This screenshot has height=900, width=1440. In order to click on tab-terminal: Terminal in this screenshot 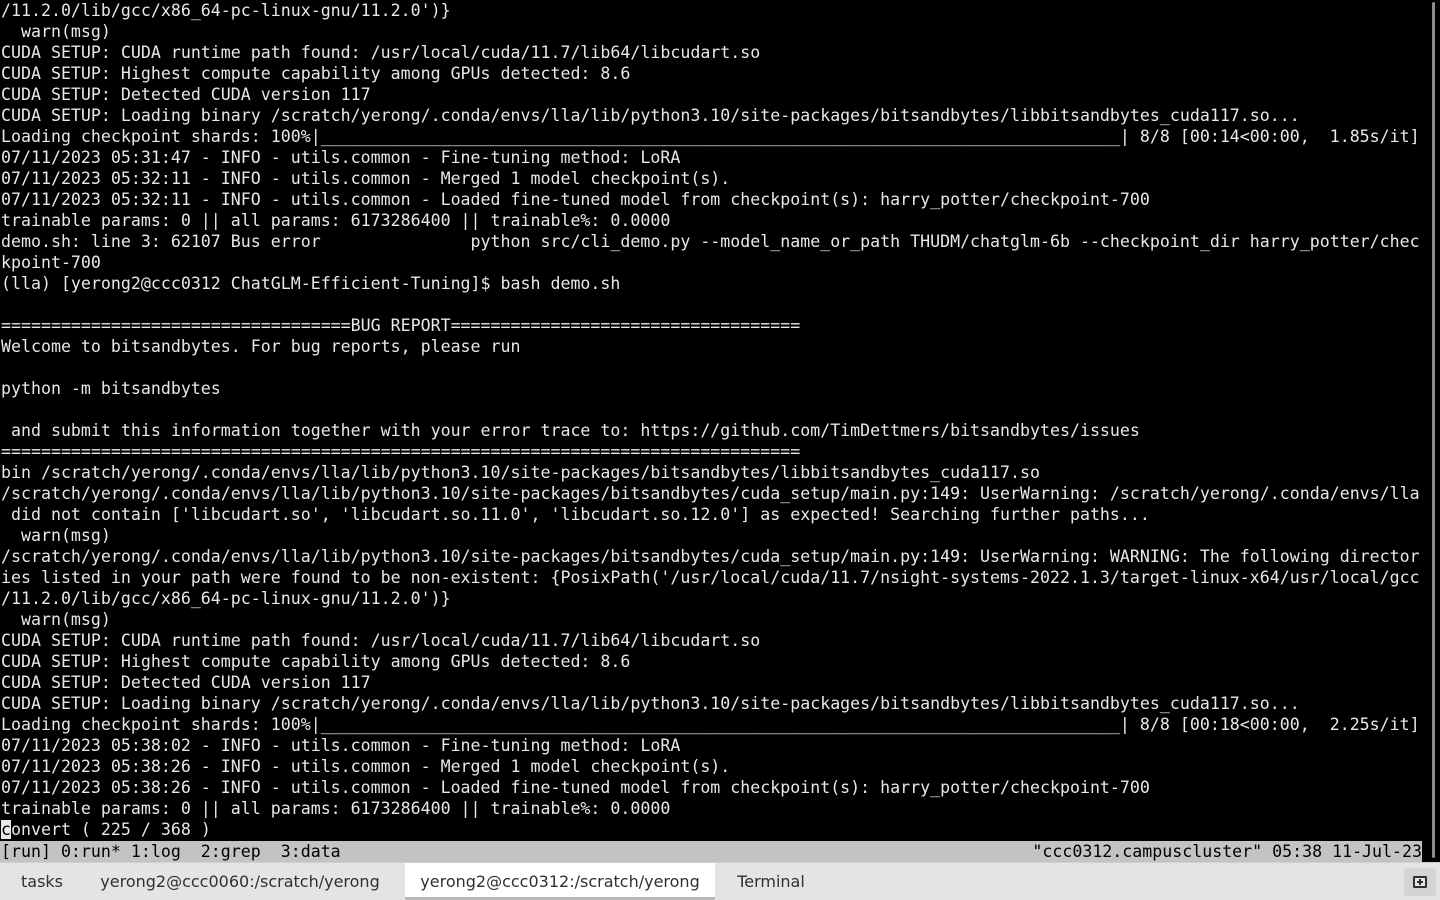, I will do `click(771, 881)`.